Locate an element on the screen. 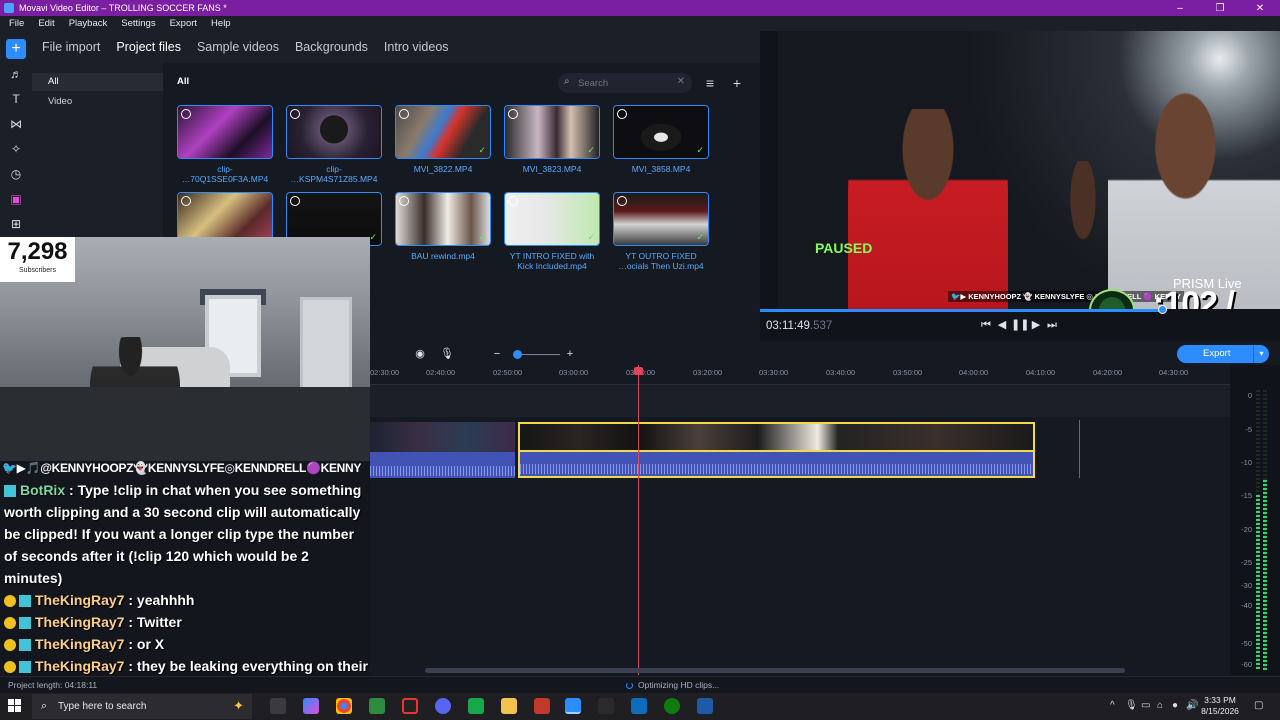 This screenshot has width=1280, height=720. menu-export: Export is located at coordinates (183, 23).